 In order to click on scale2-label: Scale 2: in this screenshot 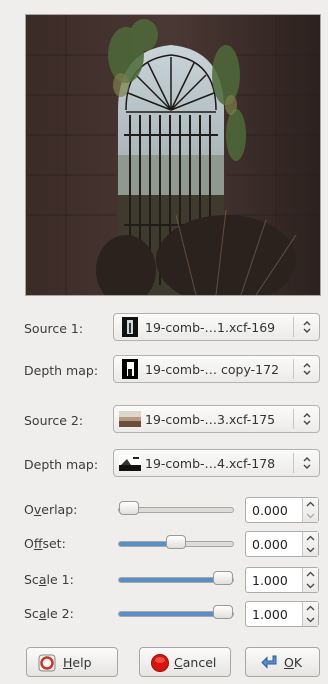, I will do `click(49, 613)`.